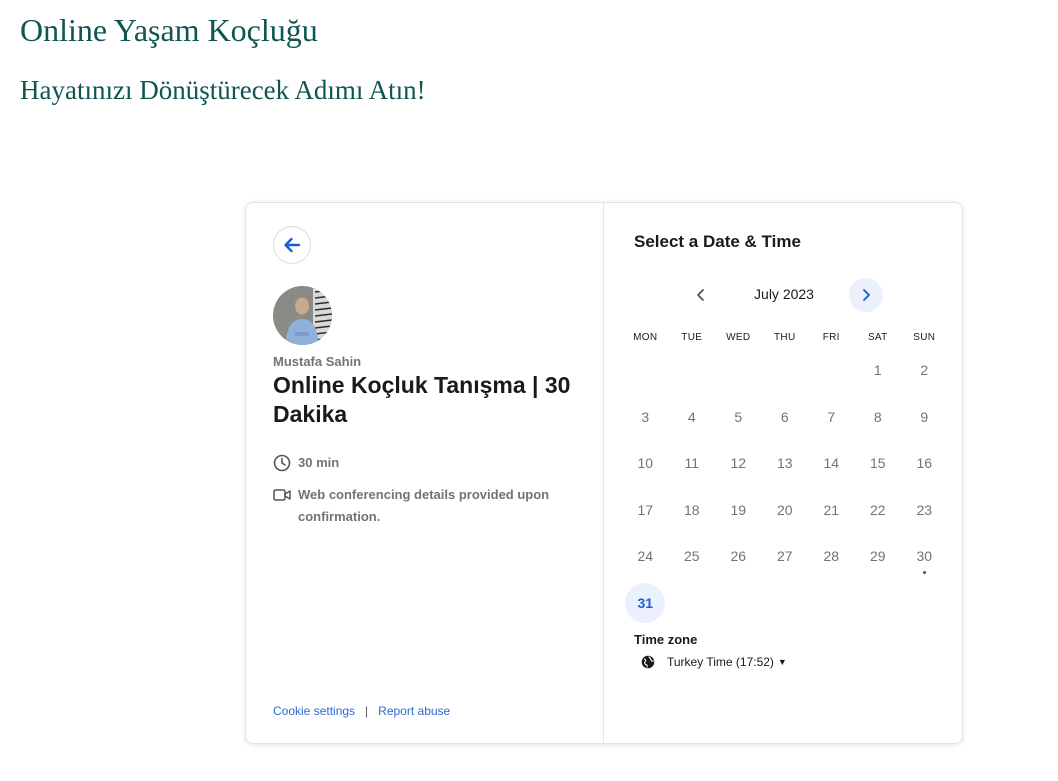 This screenshot has width=1058, height=781. I want to click on calendar-week: 10 11 12 13 14 15 16, so click(785, 463).